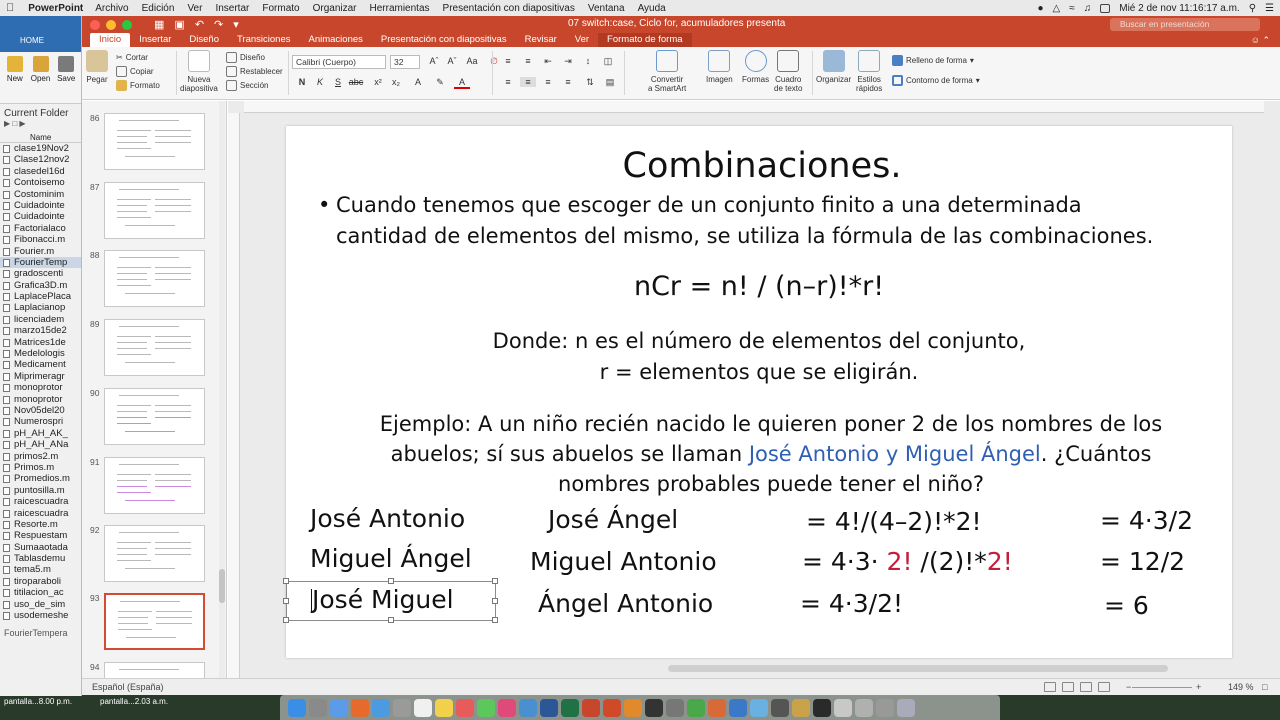 The image size is (1280, 720). Describe the element at coordinates (570, 707) in the screenshot. I see `excel-icon` at that location.